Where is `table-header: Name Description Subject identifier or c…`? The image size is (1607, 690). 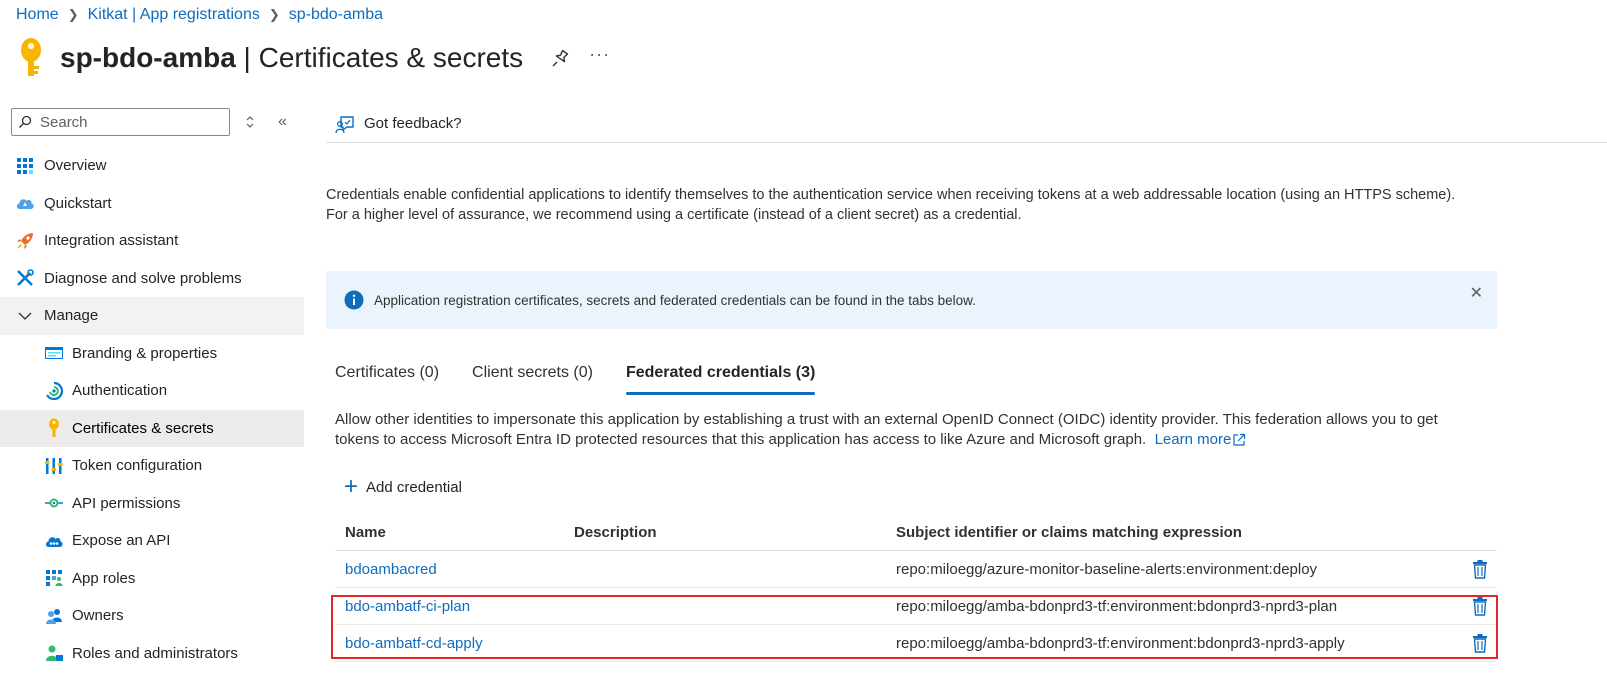 table-header: Name Description Subject identifier or c… is located at coordinates (916, 533).